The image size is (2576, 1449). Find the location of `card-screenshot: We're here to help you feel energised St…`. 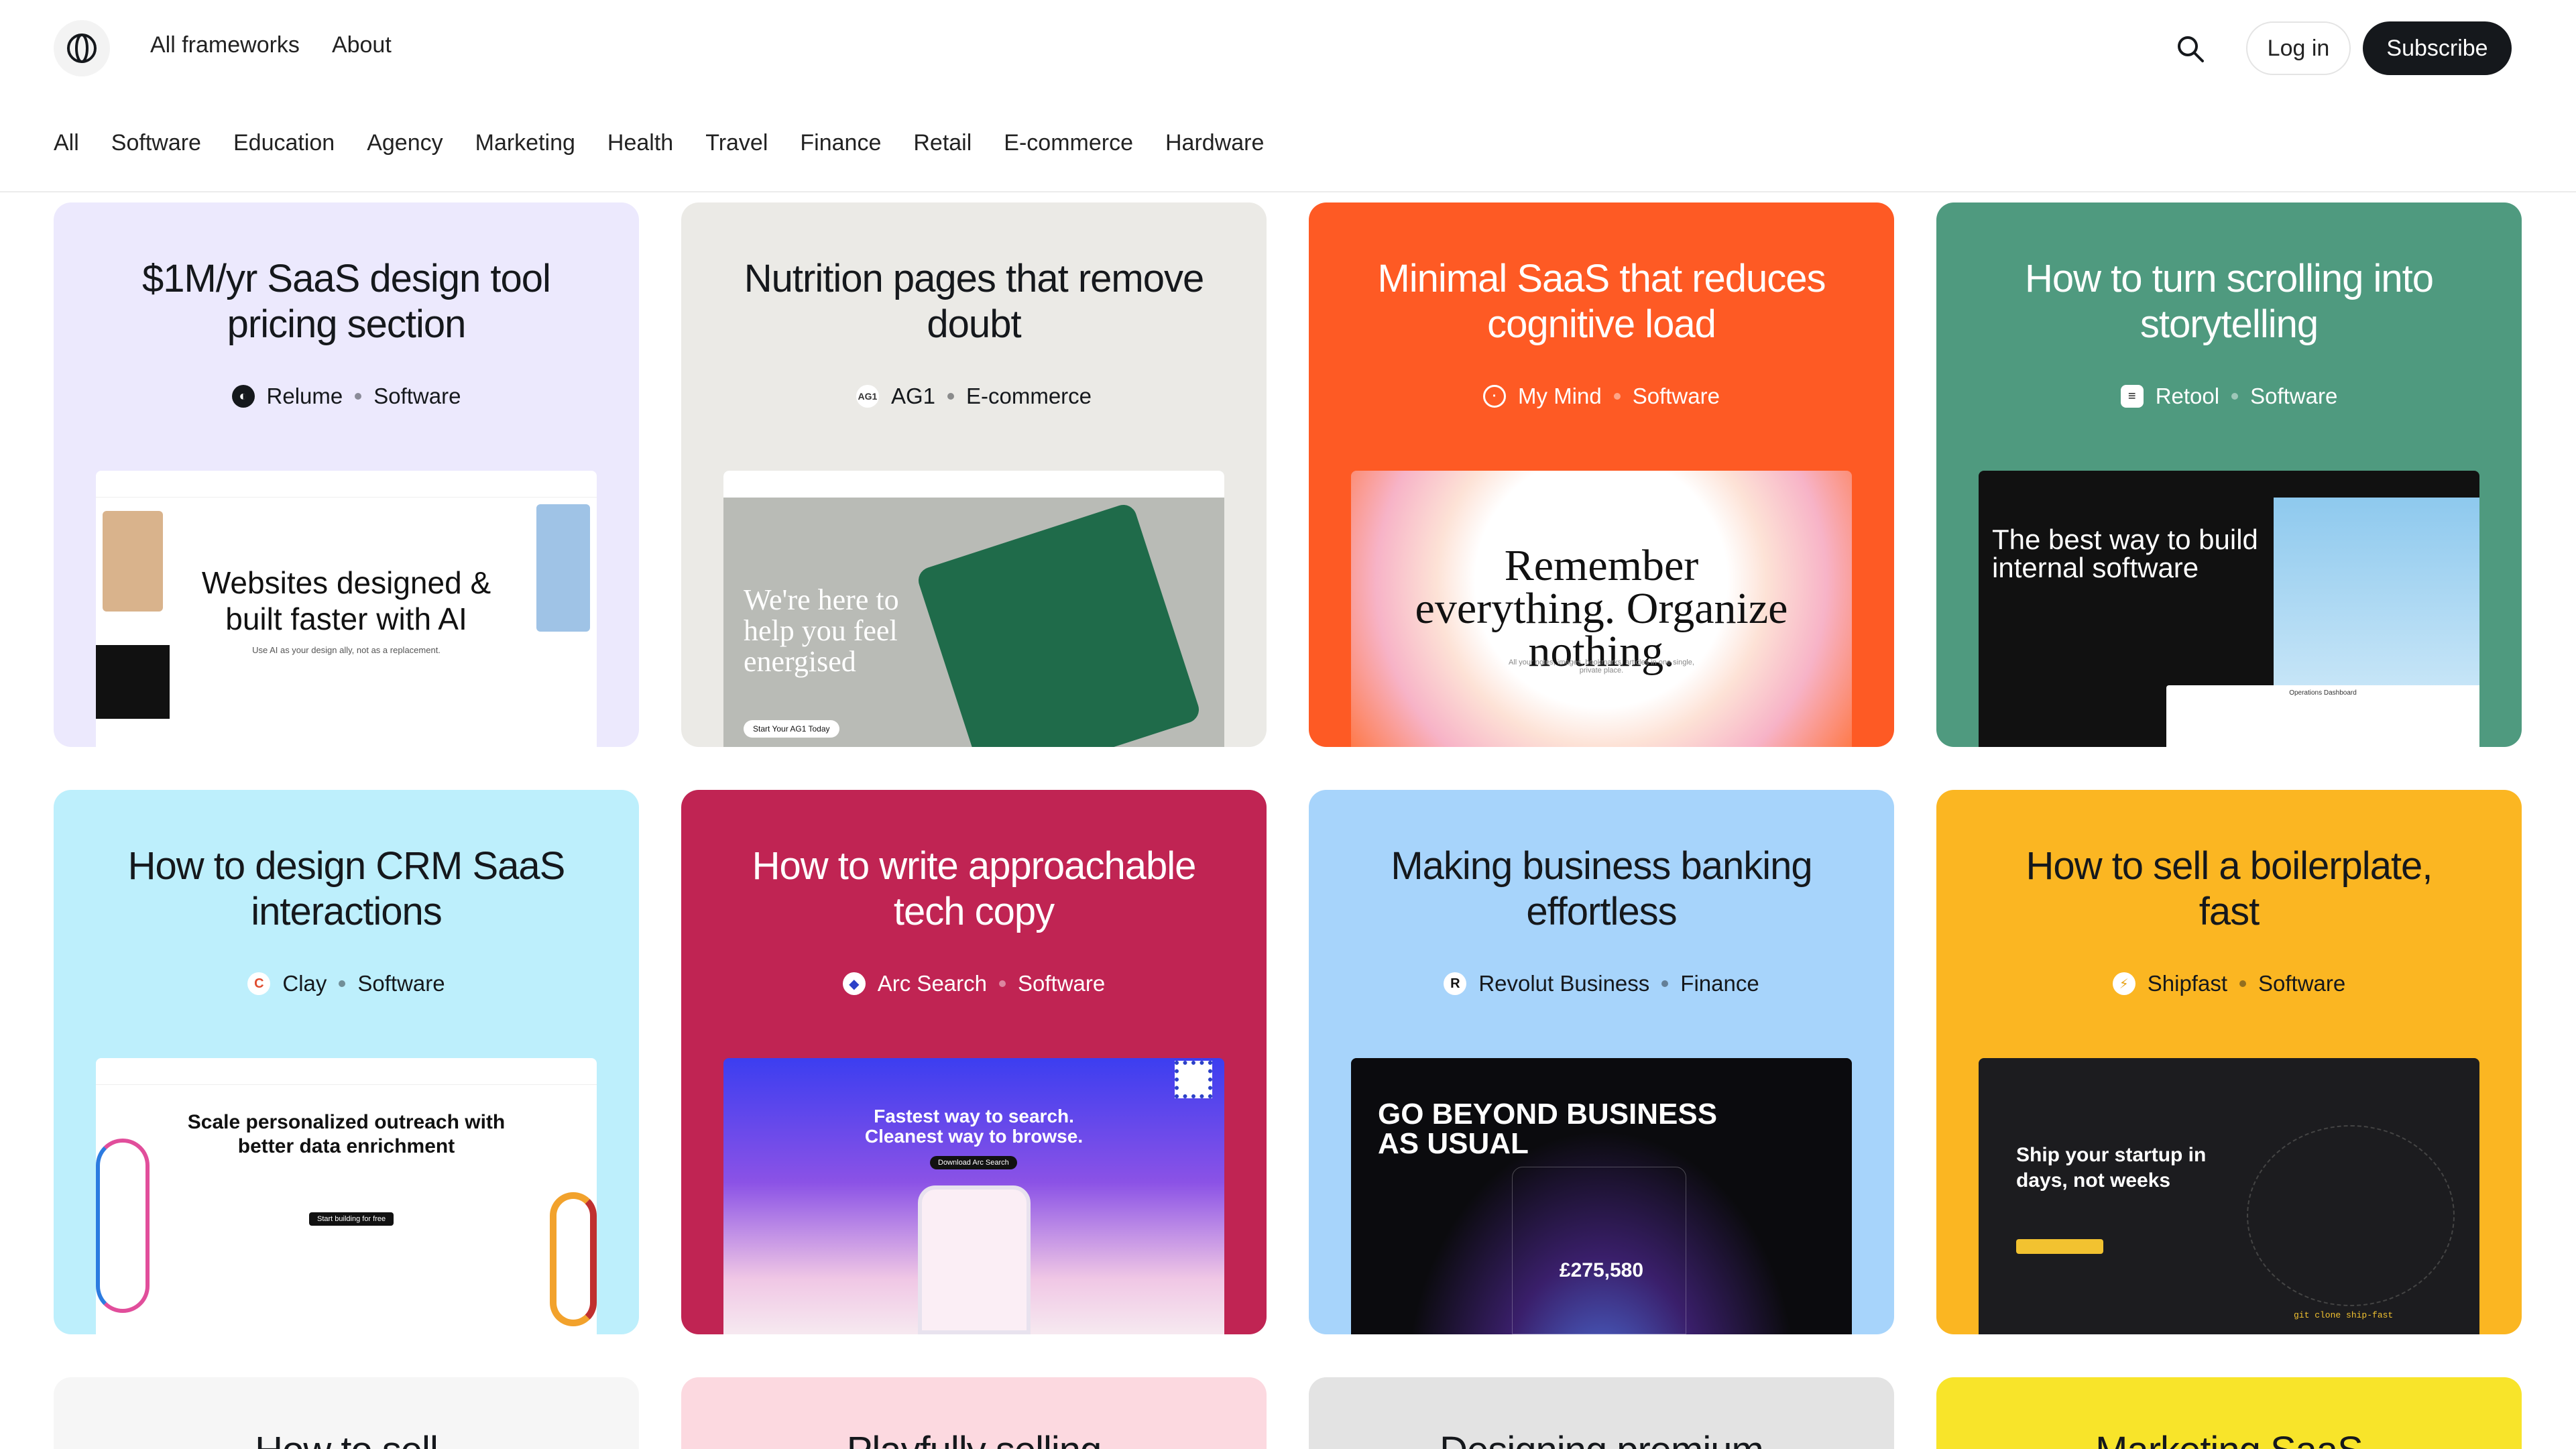

card-screenshot: We're here to help you feel energised St… is located at coordinates (973, 609).